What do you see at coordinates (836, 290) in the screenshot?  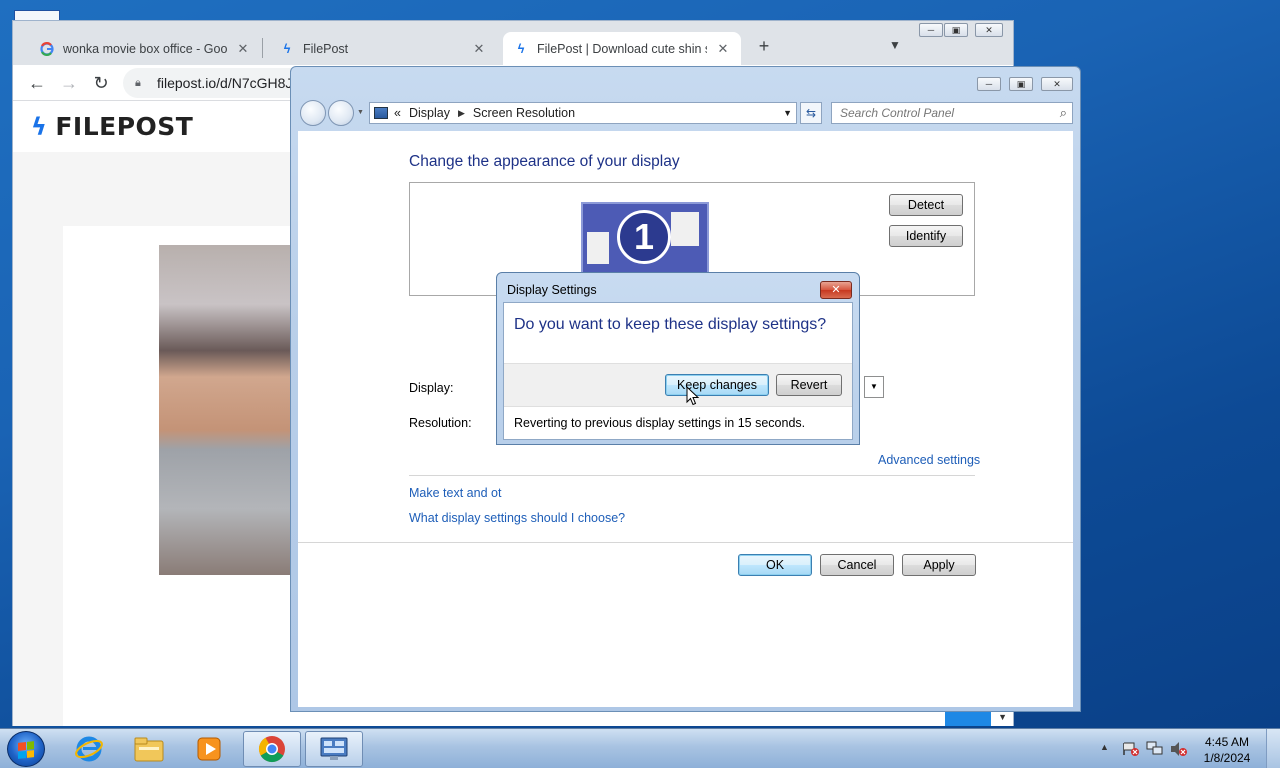 I see `close-dialog-button: ✕` at bounding box center [836, 290].